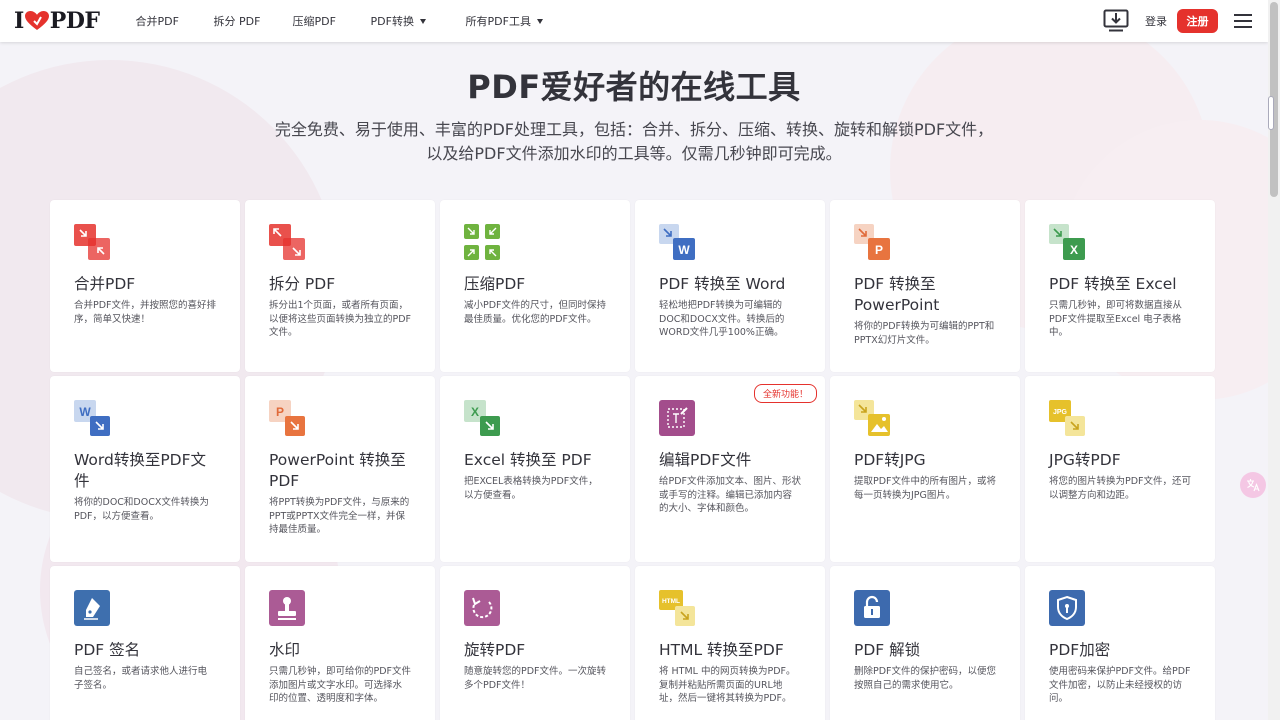 Image resolution: width=1280 pixels, height=720 pixels. I want to click on ilovepdf-logo: I PDF, so click(57, 21).